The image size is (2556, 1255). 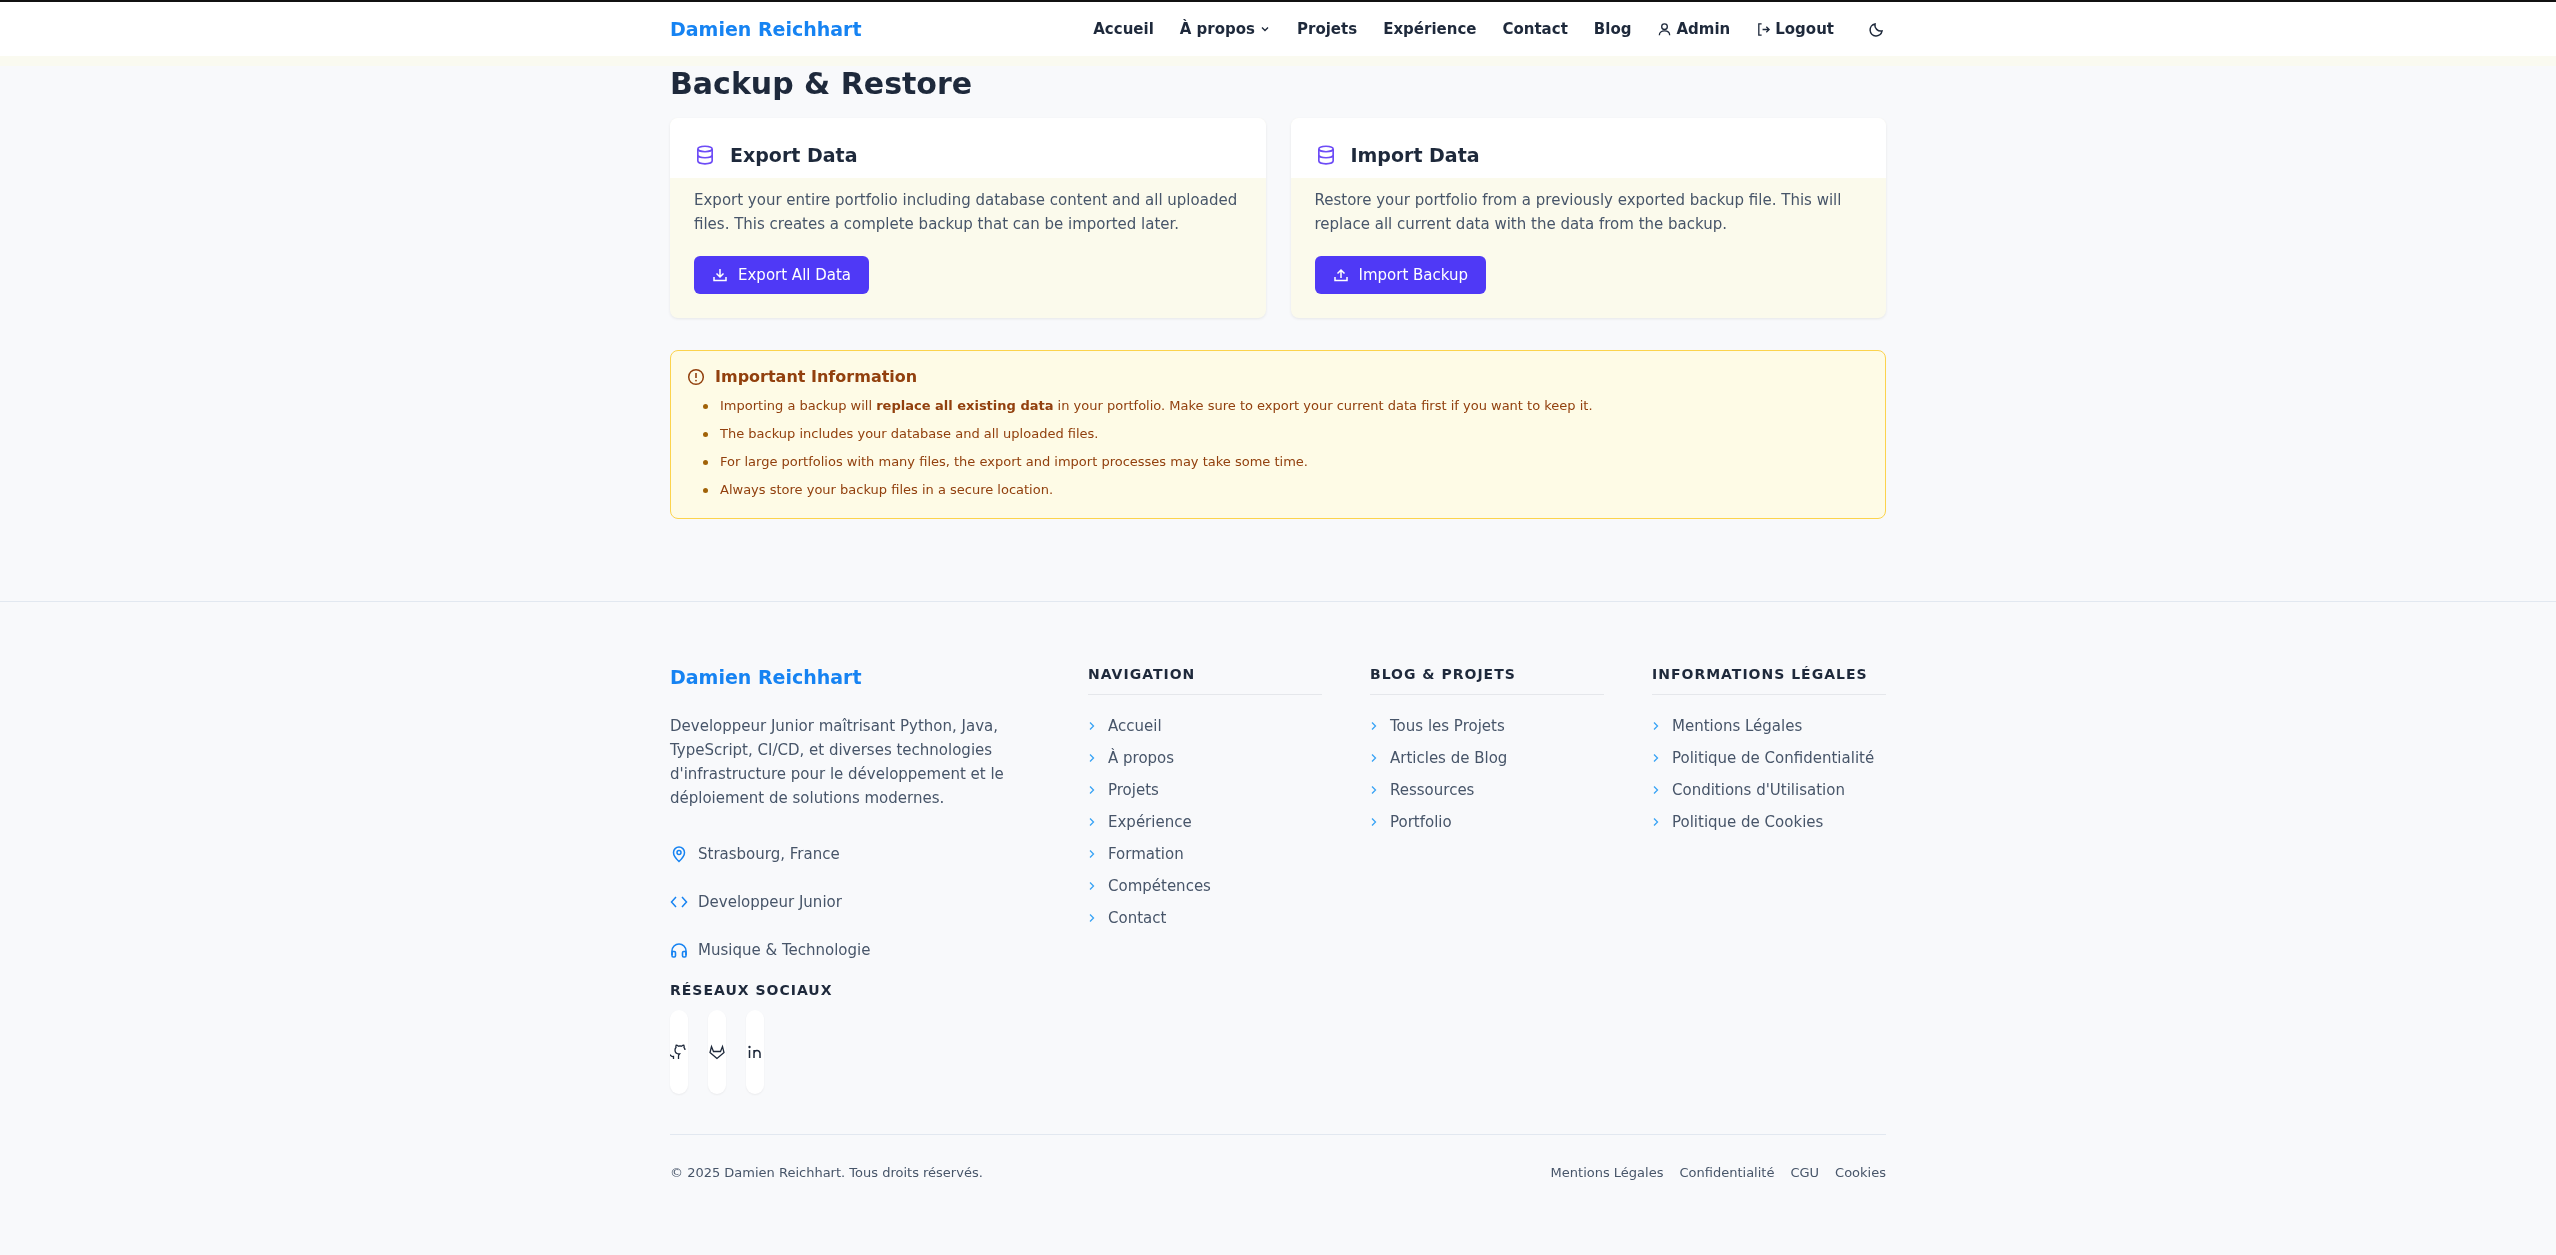 I want to click on about-text: Developpeur Junior maîtrisant Python, Java, TypeScript, CI/CD, et diverses technologies d'infrastructure pour le développement et le déploiement de solutions modernes., so click(x=837, y=762).